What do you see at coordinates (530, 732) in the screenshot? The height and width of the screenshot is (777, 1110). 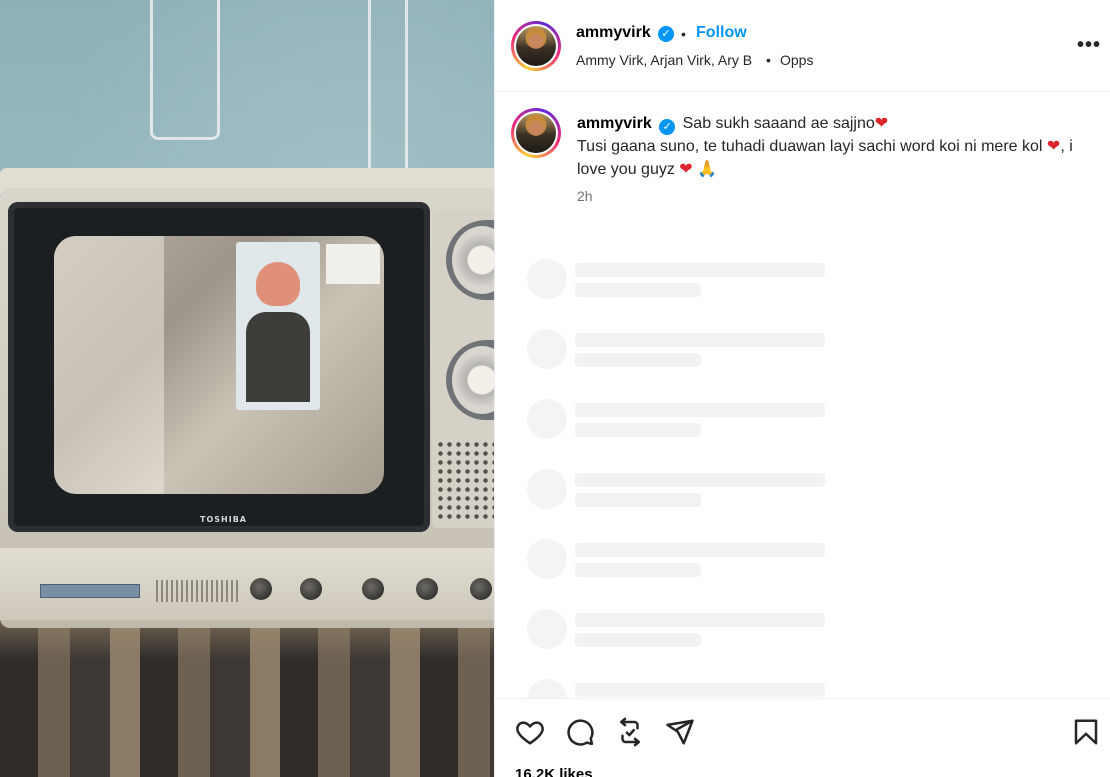 I see `heart-icon` at bounding box center [530, 732].